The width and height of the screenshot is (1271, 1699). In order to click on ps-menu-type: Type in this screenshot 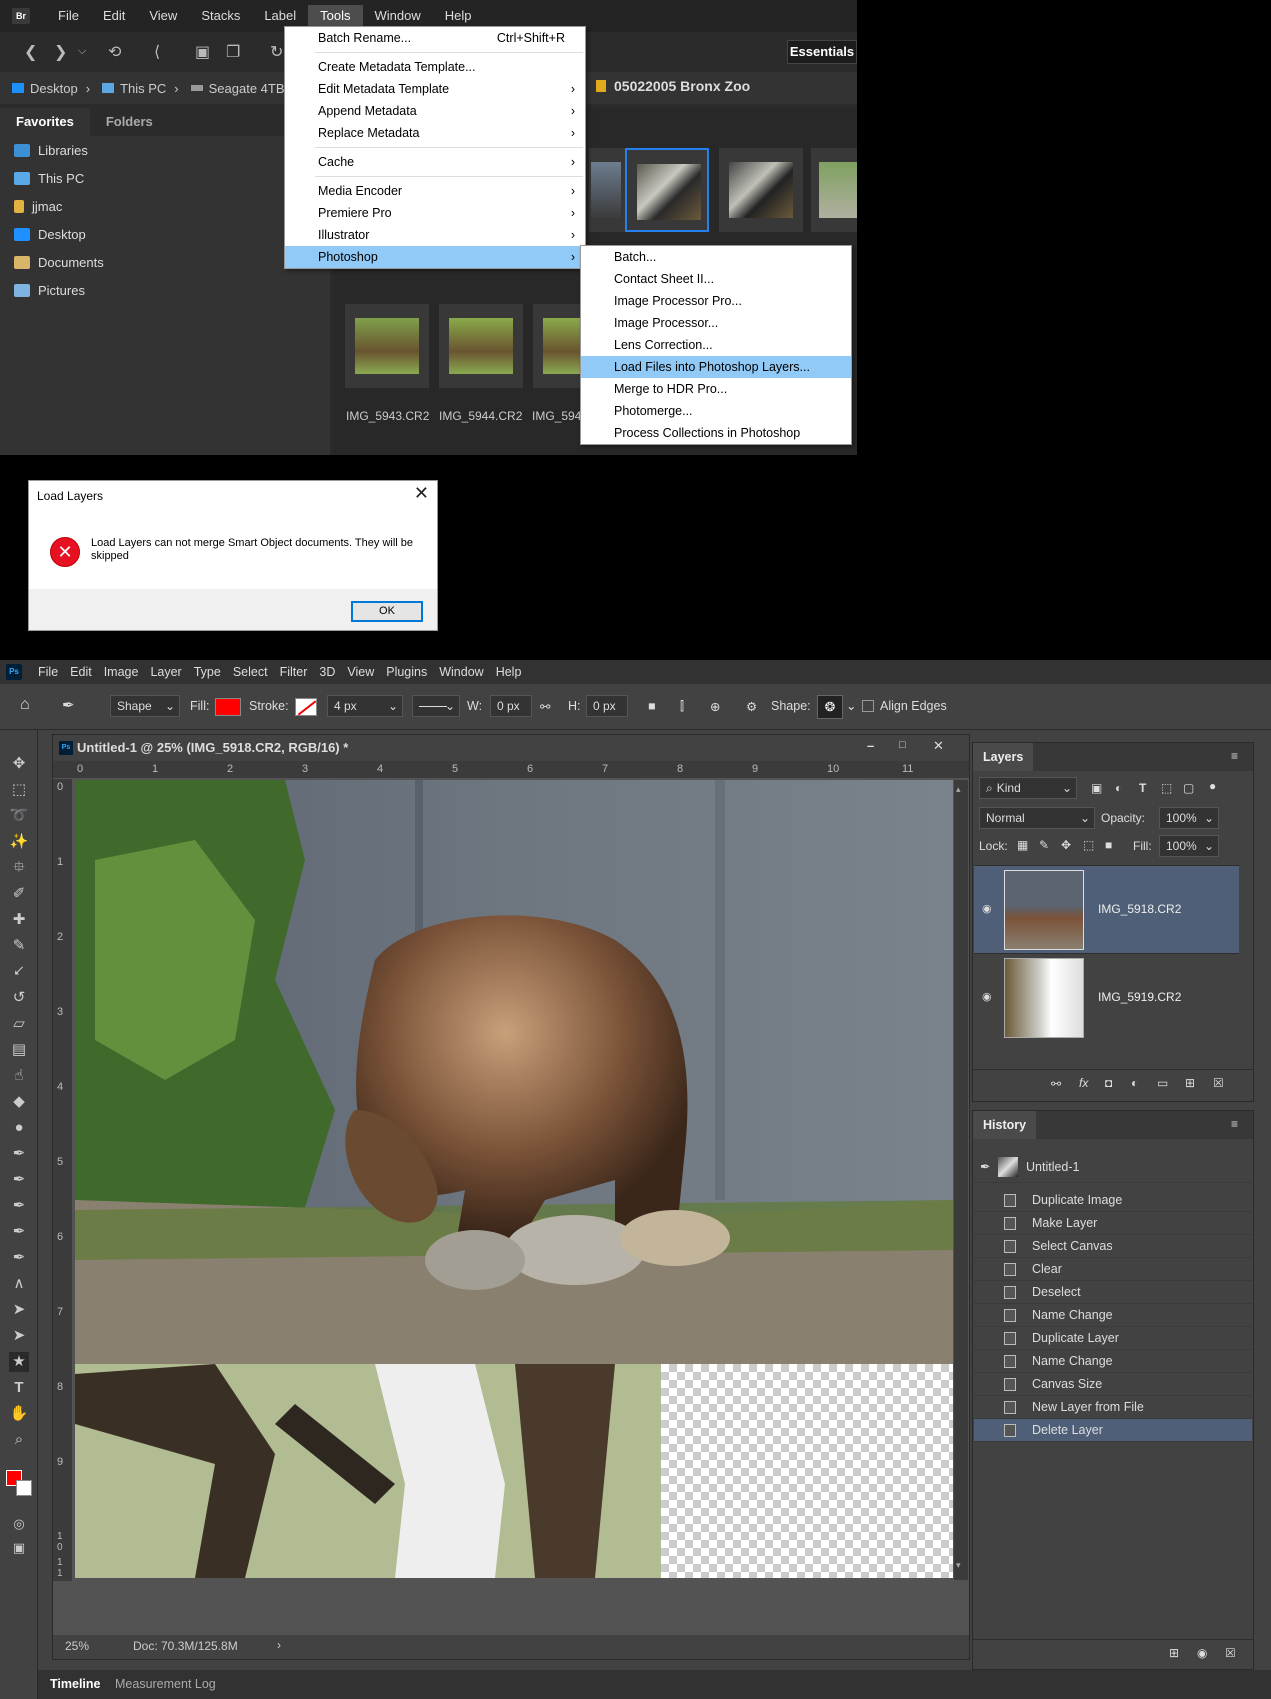, I will do `click(207, 672)`.